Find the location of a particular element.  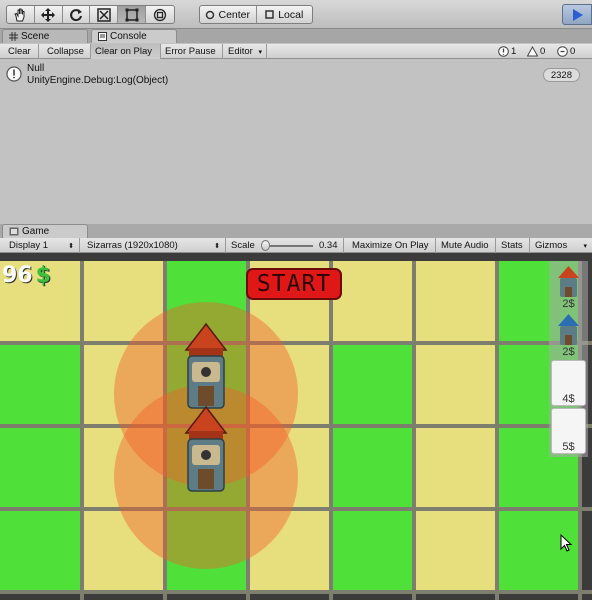

rect-icon is located at coordinates (132, 14).